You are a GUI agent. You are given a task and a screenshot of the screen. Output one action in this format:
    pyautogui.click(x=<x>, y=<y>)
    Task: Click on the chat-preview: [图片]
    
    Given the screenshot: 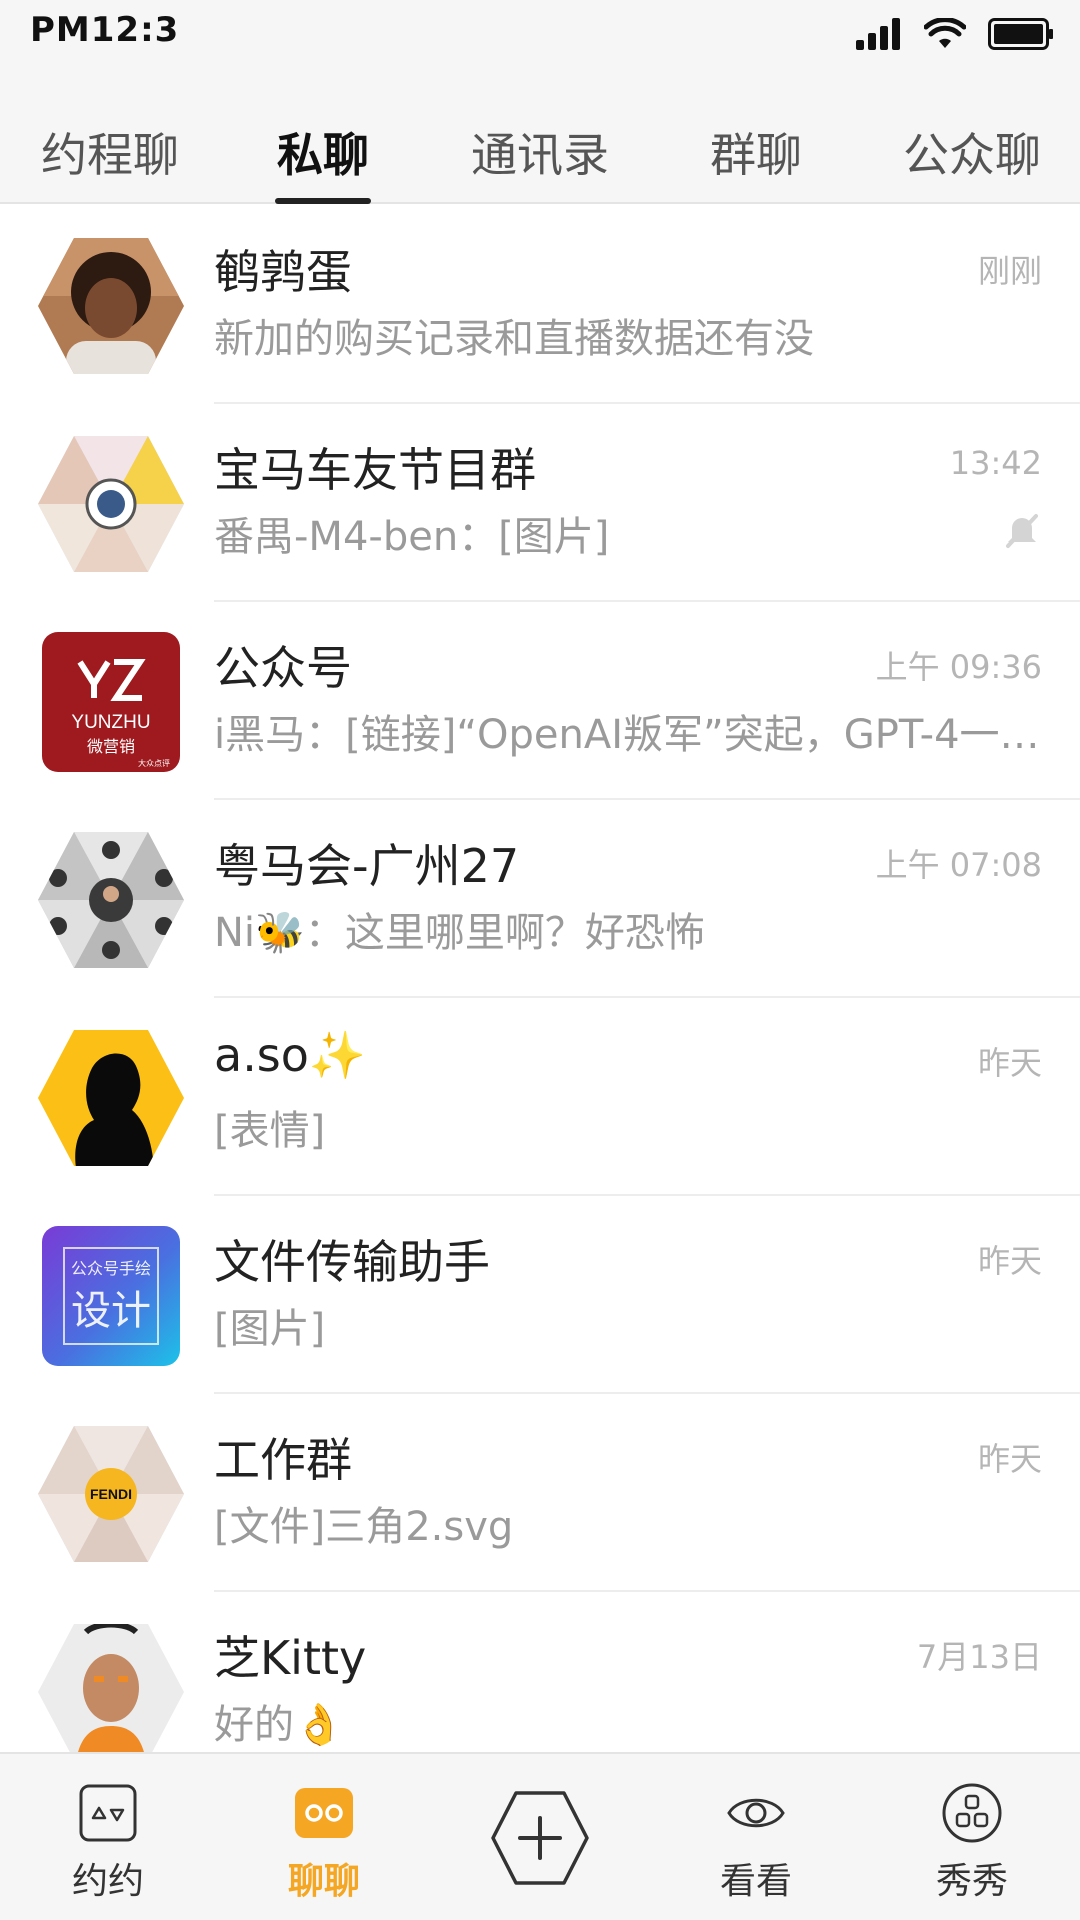 What is the action you would take?
    pyautogui.click(x=270, y=1329)
    